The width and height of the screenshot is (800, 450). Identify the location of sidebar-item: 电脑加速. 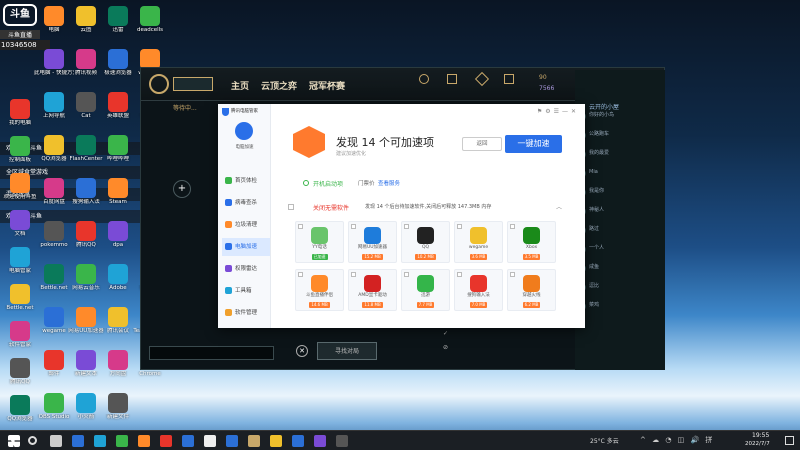
(246, 247).